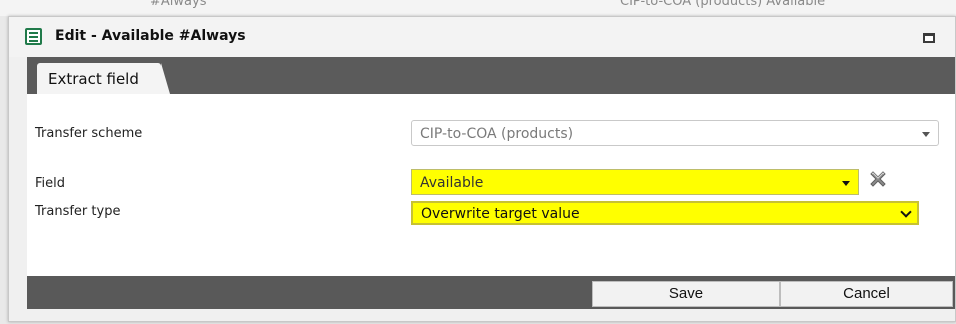 The width and height of the screenshot is (956, 324). I want to click on transfer-type-label: Transfer type, so click(78, 211).